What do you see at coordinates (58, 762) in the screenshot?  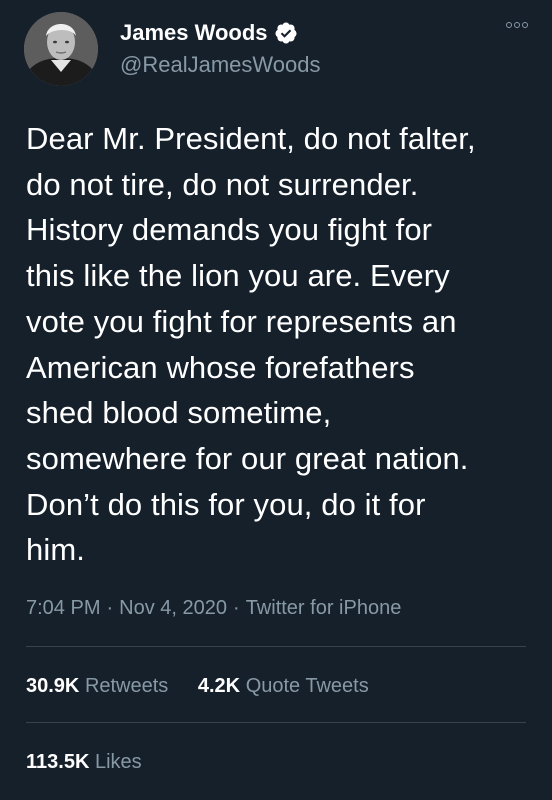 I see `likes-count: 113.5K` at bounding box center [58, 762].